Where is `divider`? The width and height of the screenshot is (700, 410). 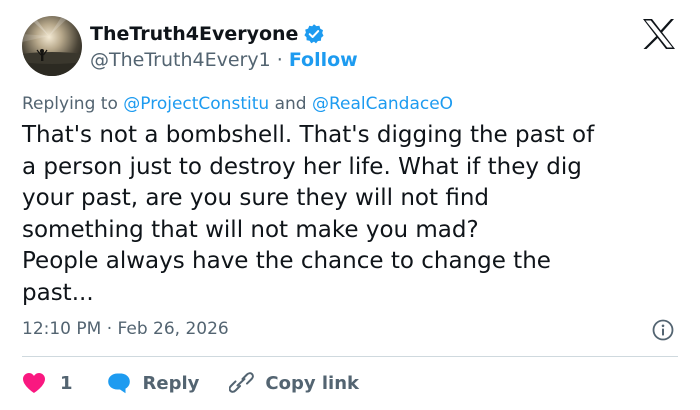 divider is located at coordinates (350, 356).